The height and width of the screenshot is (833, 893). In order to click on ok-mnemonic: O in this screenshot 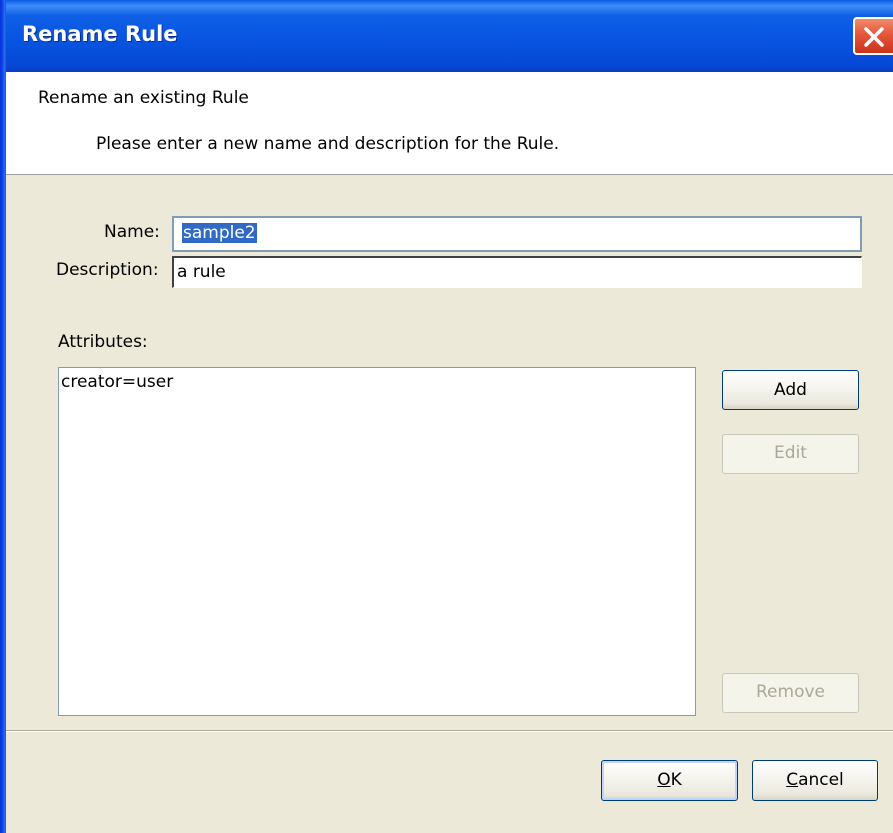, I will do `click(664, 780)`.